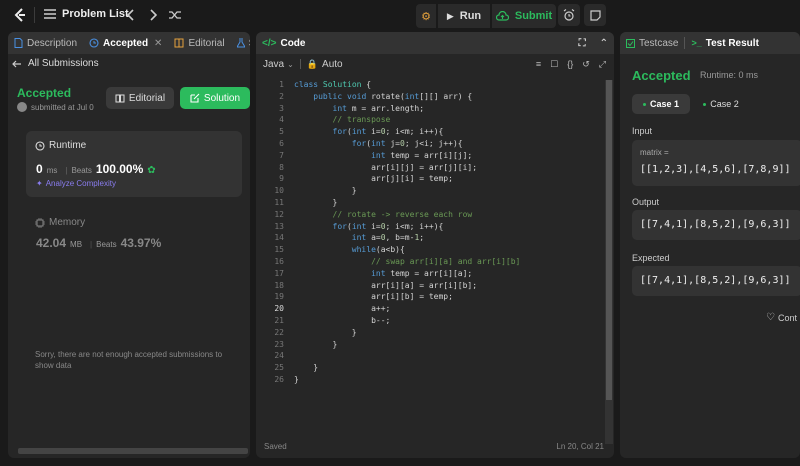 The image size is (800, 466). What do you see at coordinates (62, 107) in the screenshot?
I see `submitted-at: submitted at Jul 0` at bounding box center [62, 107].